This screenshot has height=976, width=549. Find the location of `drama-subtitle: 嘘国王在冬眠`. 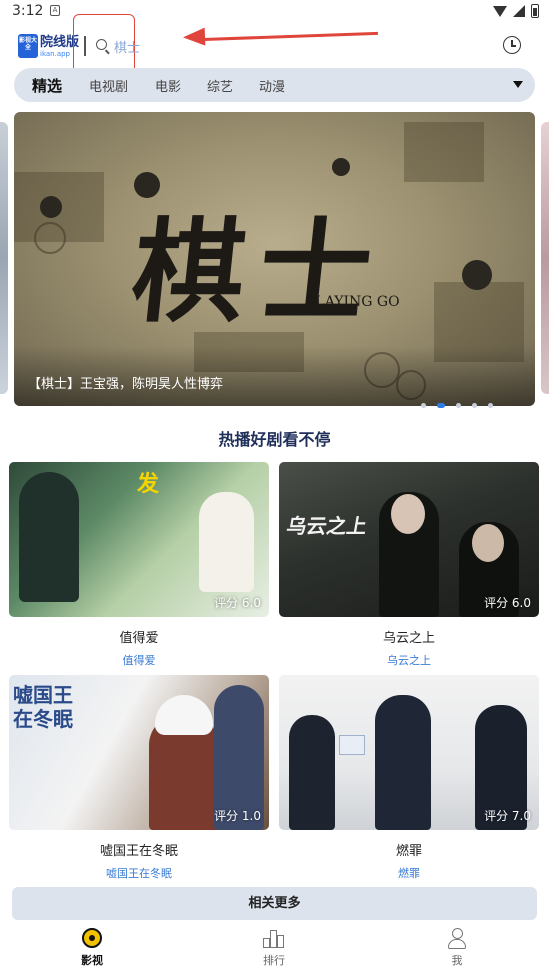

drama-subtitle: 嘘国王在冬眠 is located at coordinates (139, 873).